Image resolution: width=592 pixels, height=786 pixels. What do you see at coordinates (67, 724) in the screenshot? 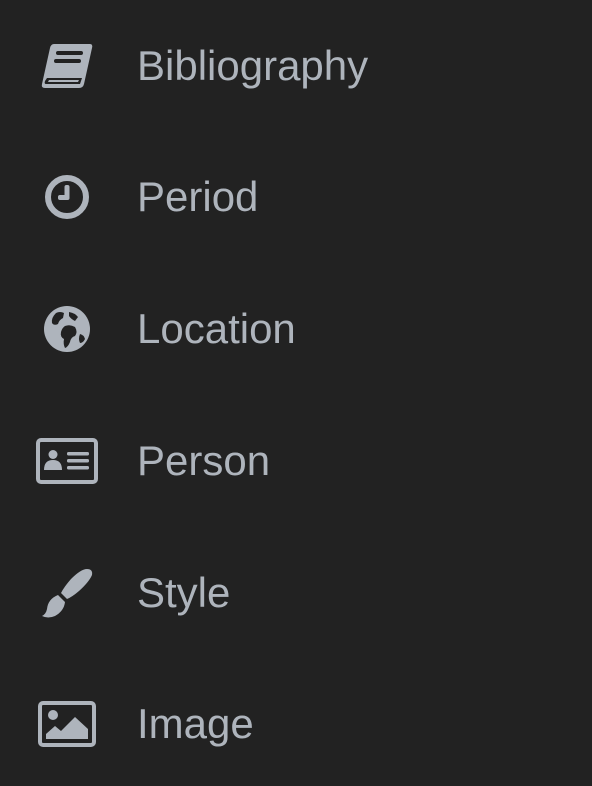
I see `image-icon` at bounding box center [67, 724].